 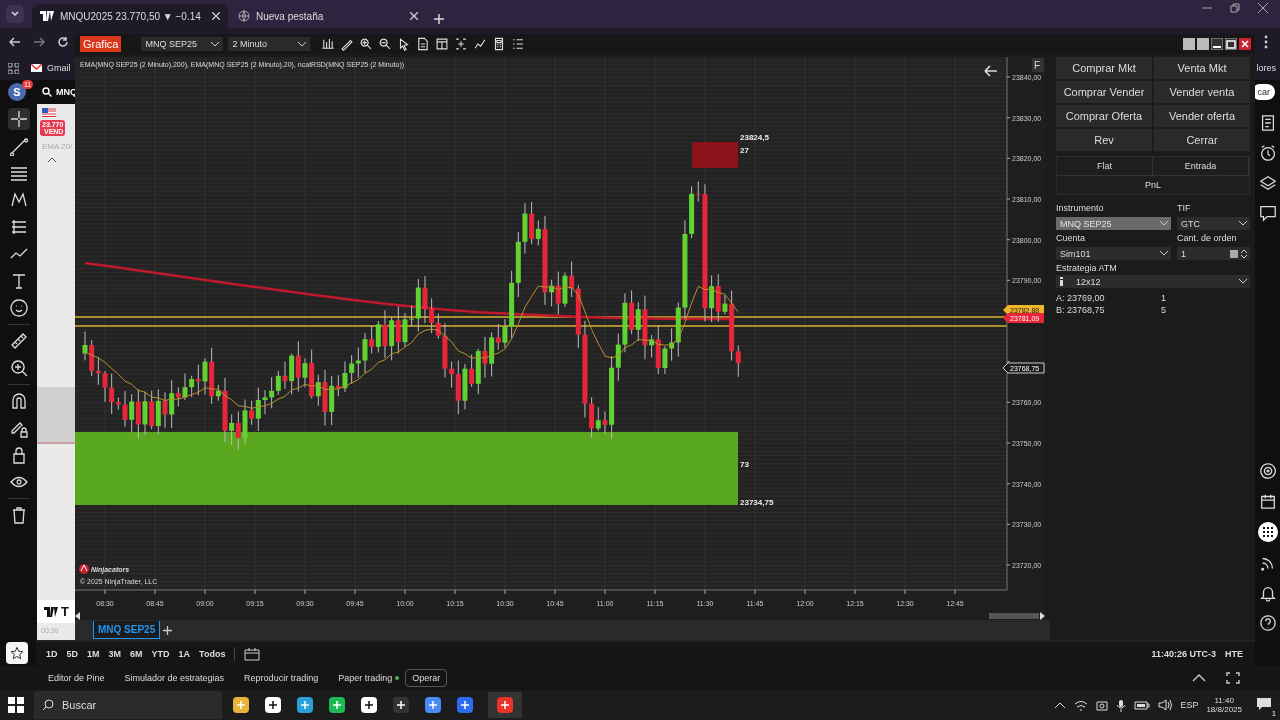 I want to click on trend-line-icon, so click(x=18, y=146).